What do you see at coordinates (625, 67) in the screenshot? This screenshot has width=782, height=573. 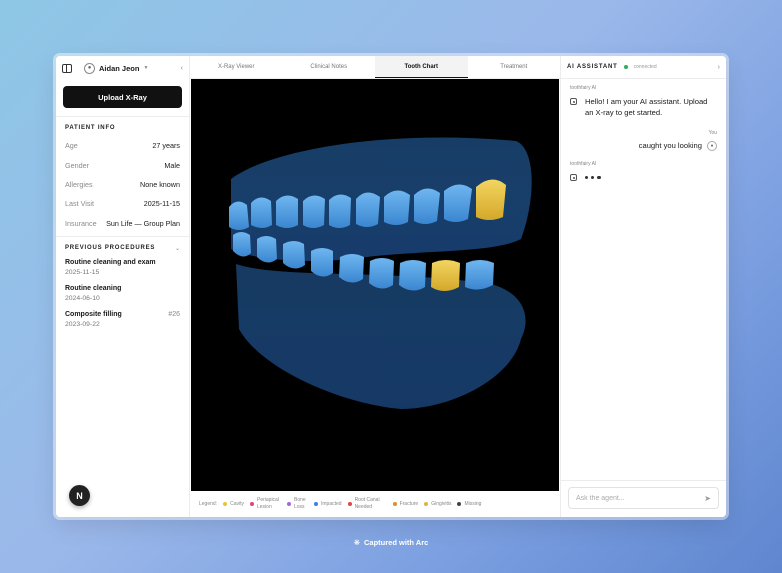 I see `status-dot` at bounding box center [625, 67].